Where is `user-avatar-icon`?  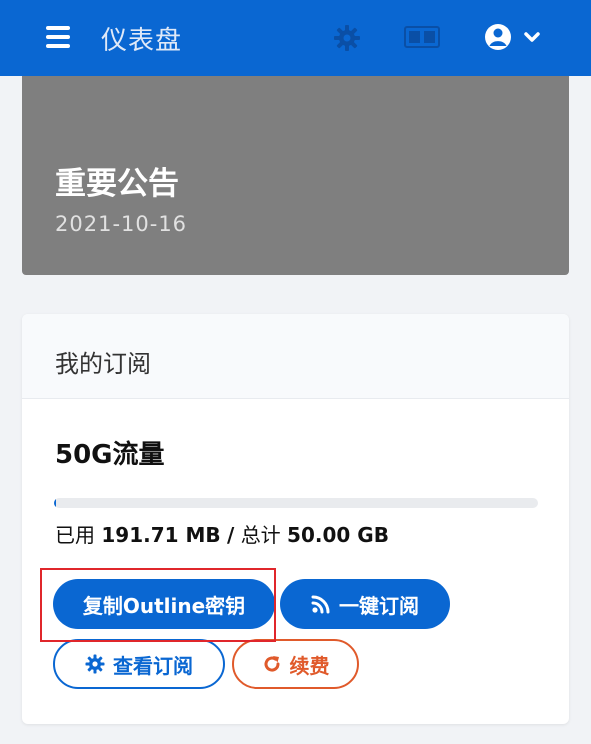
user-avatar-icon is located at coordinates (498, 37).